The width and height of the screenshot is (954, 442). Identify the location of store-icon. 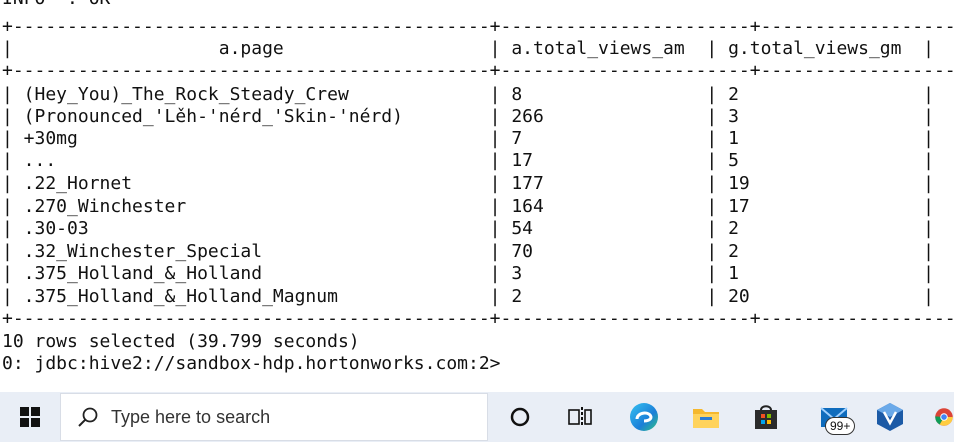
(766, 417).